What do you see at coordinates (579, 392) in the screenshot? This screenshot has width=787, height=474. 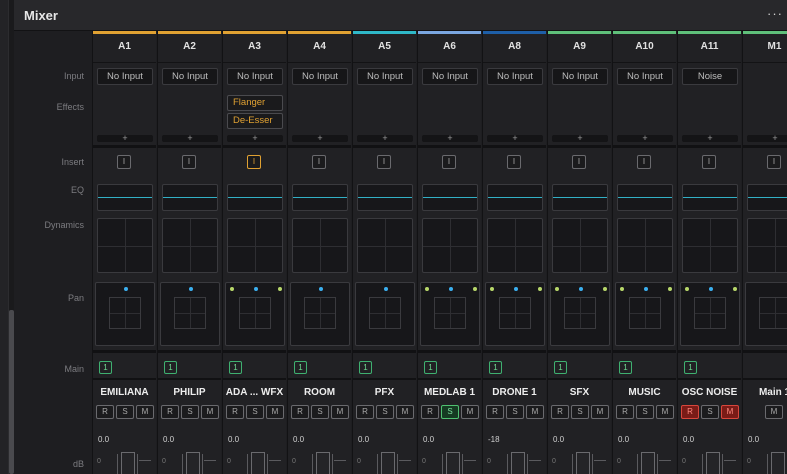 I see `track-name: SFX` at bounding box center [579, 392].